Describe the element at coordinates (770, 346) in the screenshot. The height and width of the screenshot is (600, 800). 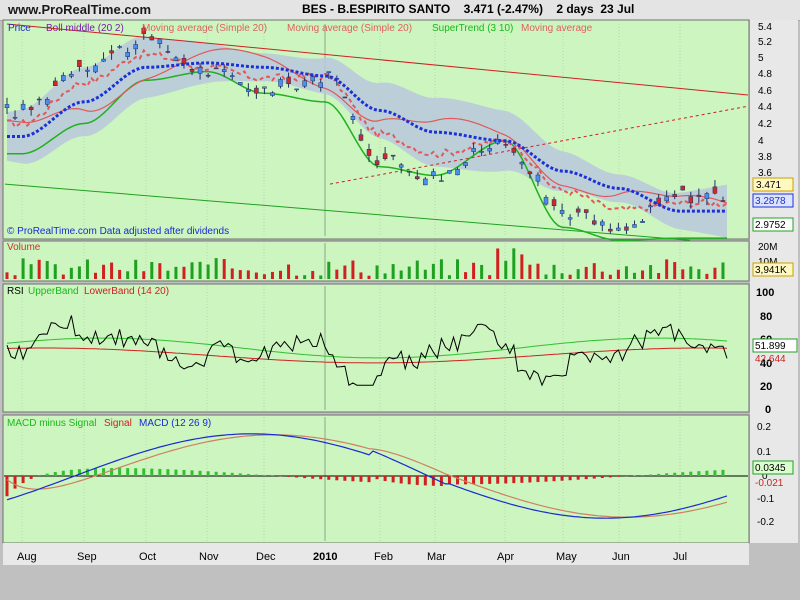
I see `rsi-upper-tag: 51.899` at that location.